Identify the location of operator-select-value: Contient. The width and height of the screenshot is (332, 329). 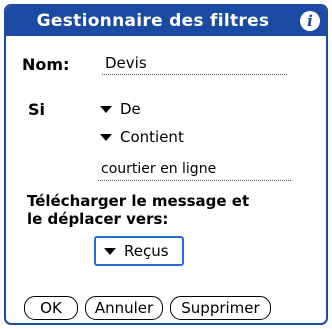
(152, 137).